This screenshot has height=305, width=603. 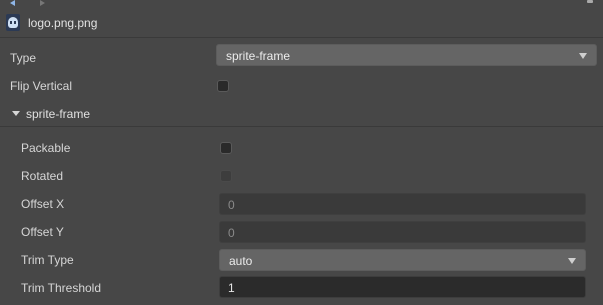 What do you see at coordinates (301, 148) in the screenshot?
I see `packable-row: Packable` at bounding box center [301, 148].